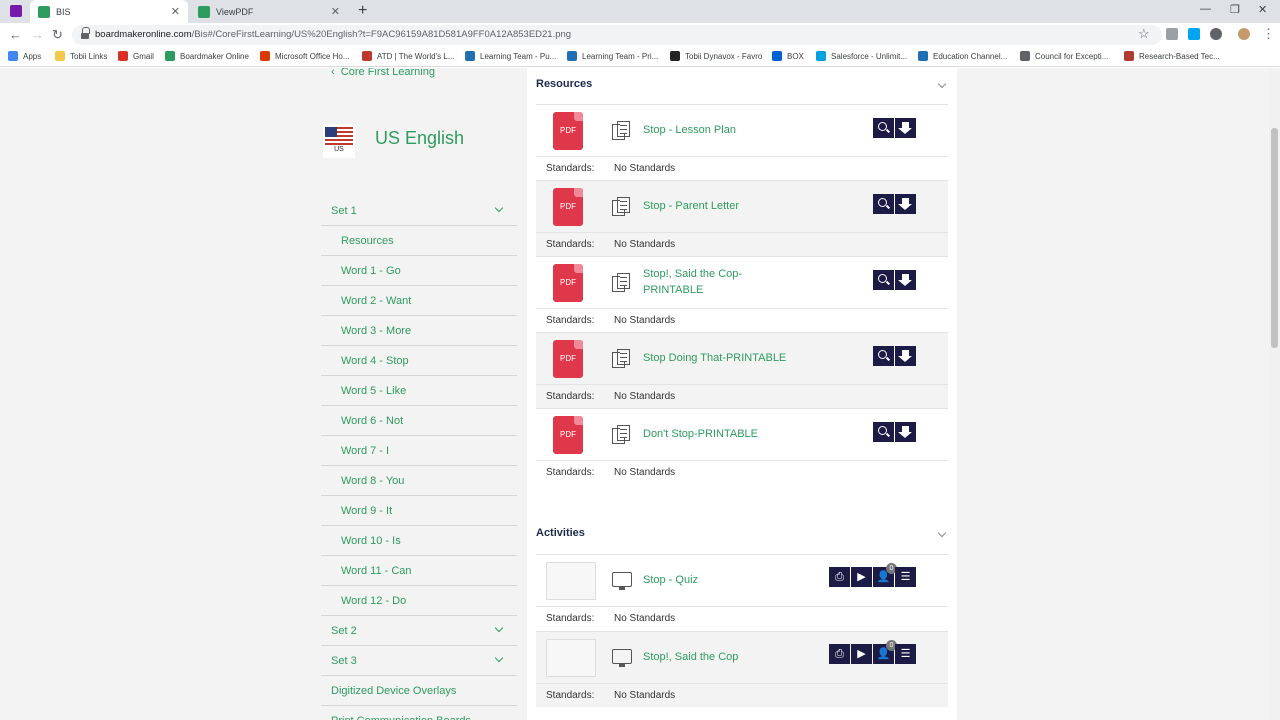  I want to click on bookmark-item: Apps, so click(24, 56).